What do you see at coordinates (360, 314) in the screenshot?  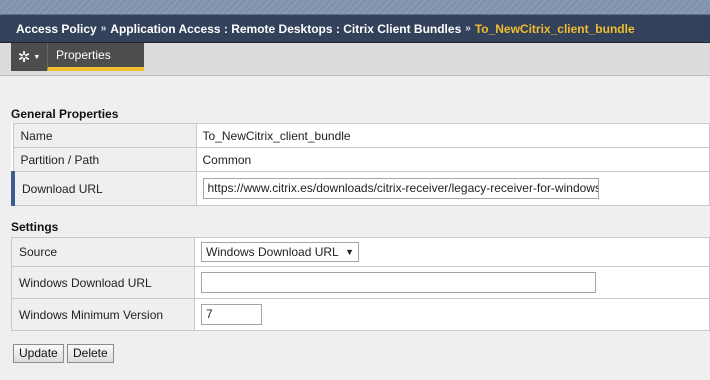 I see `table-row: Windows Minimum Version 7` at bounding box center [360, 314].